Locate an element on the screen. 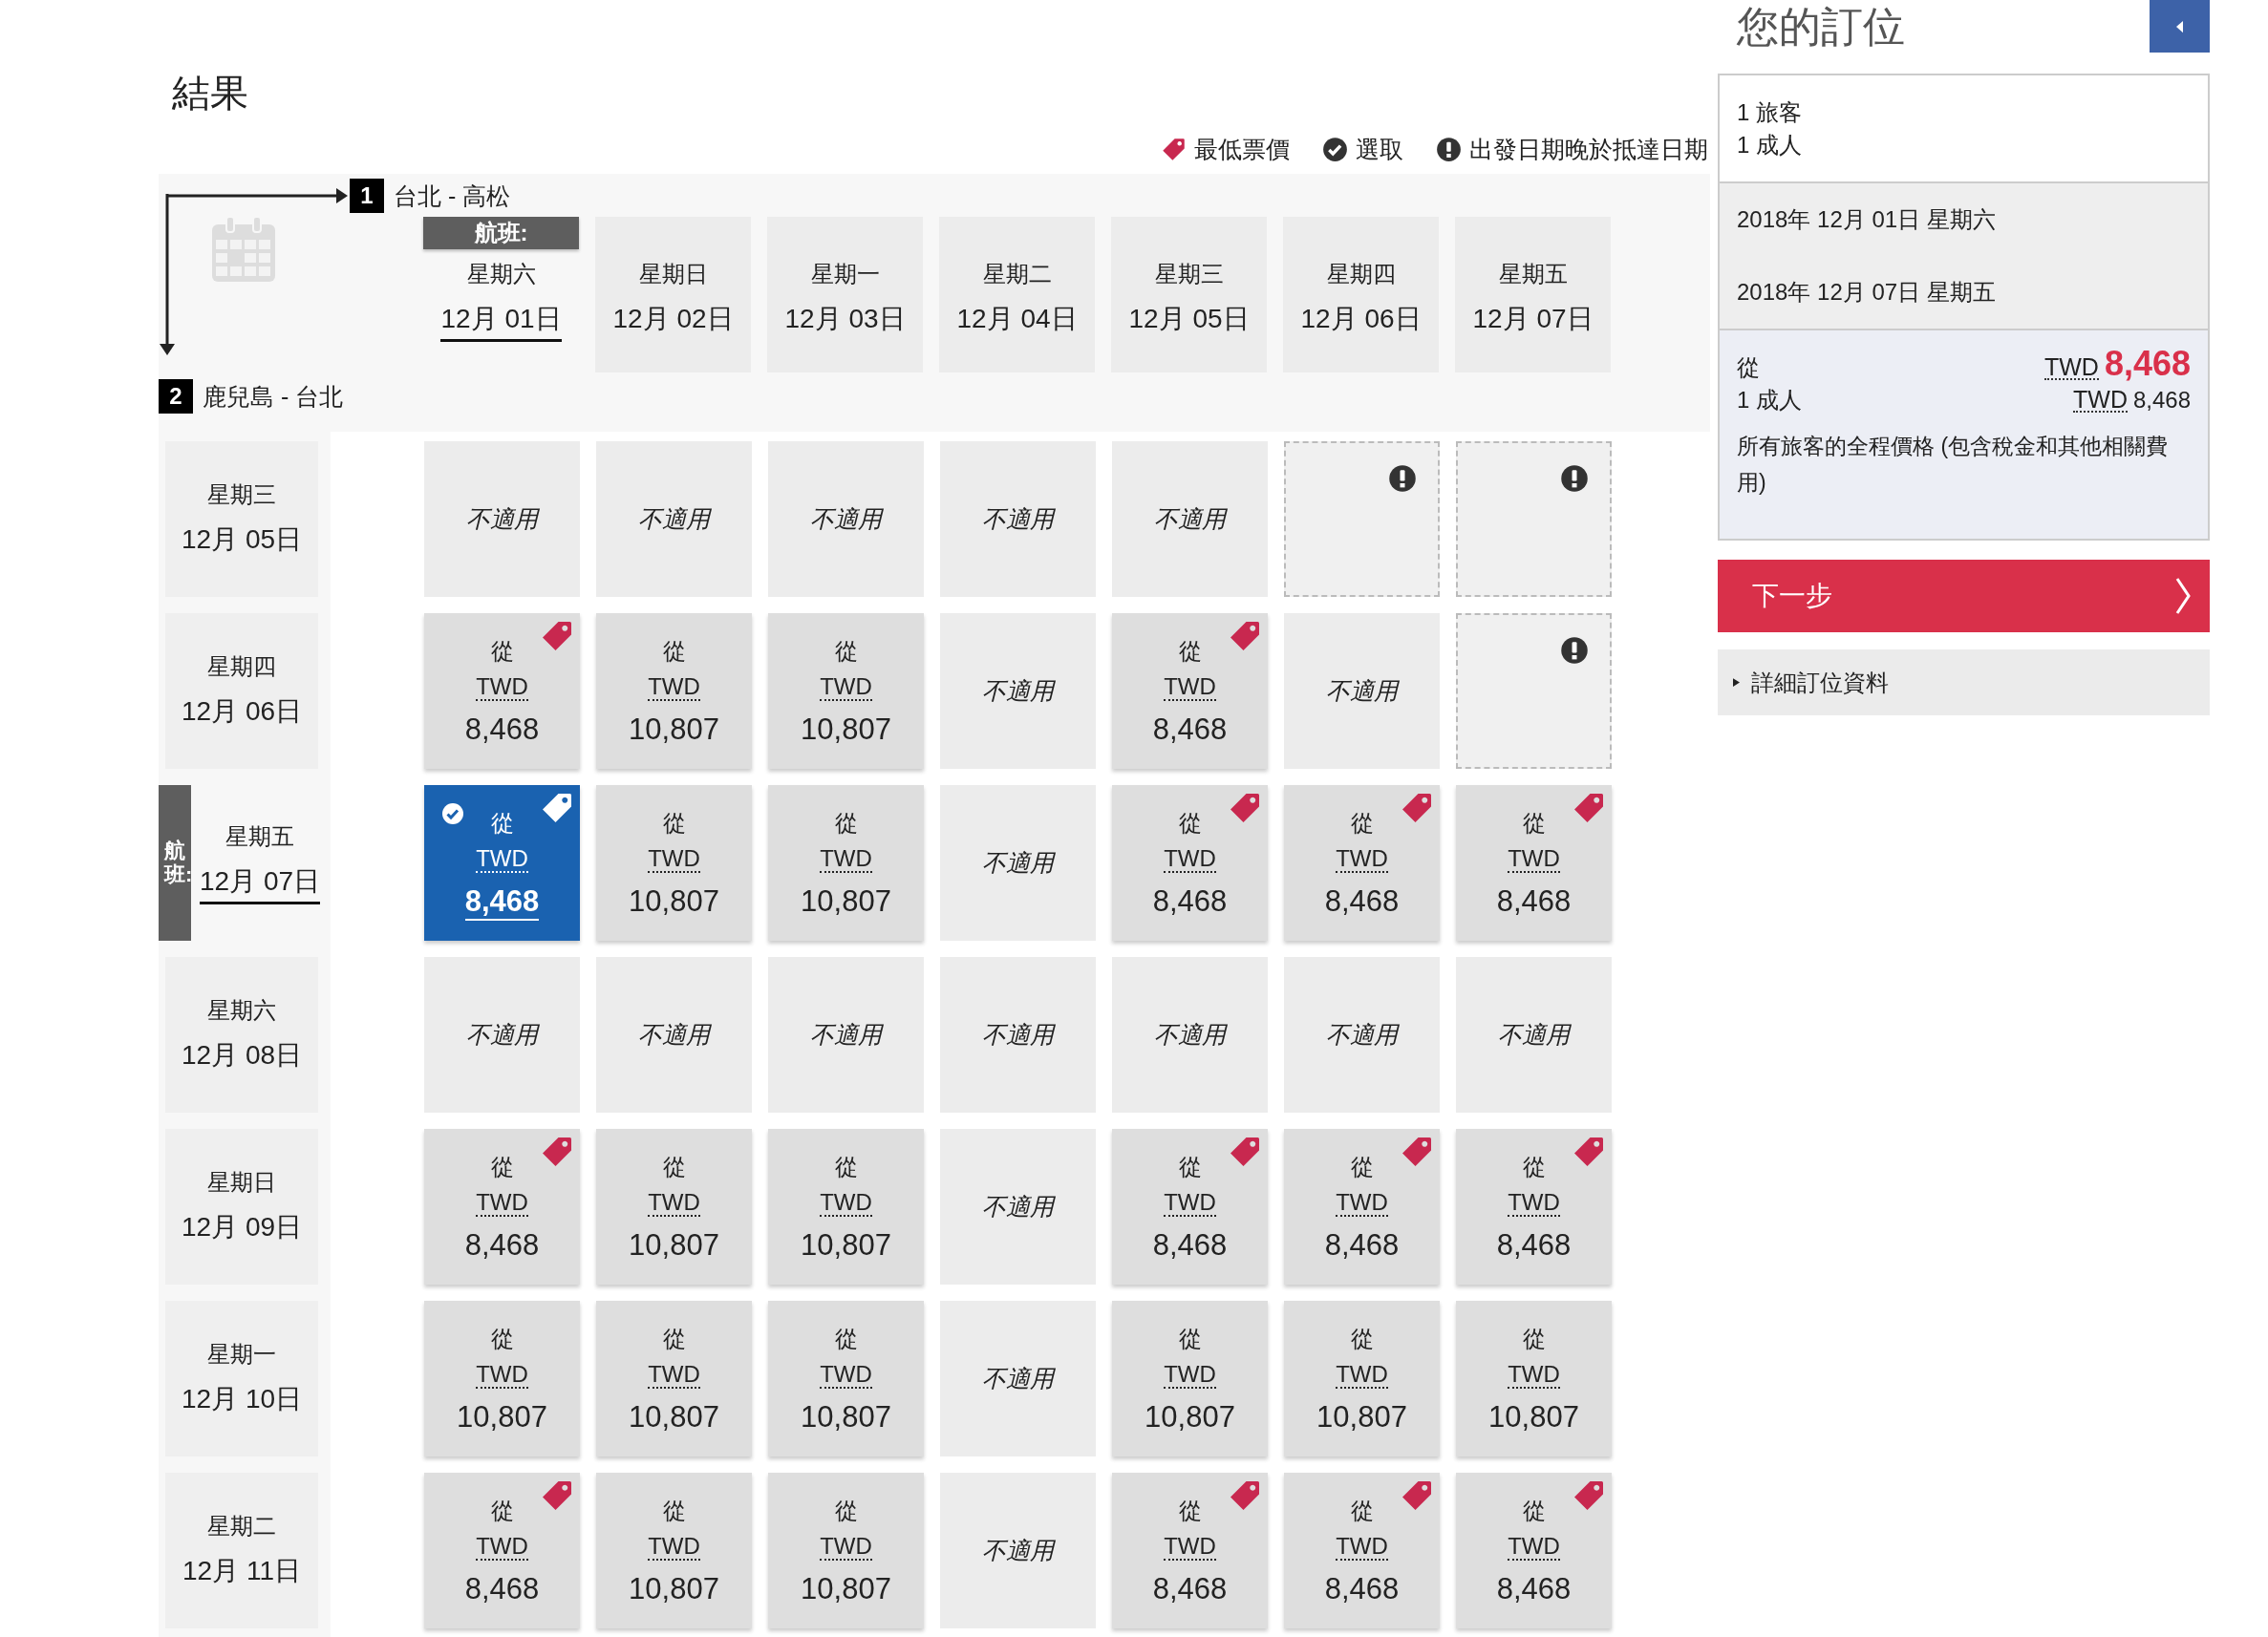 This screenshot has height=1637, width=2268. booking-title: 您的訂位 is located at coordinates (1821, 27).